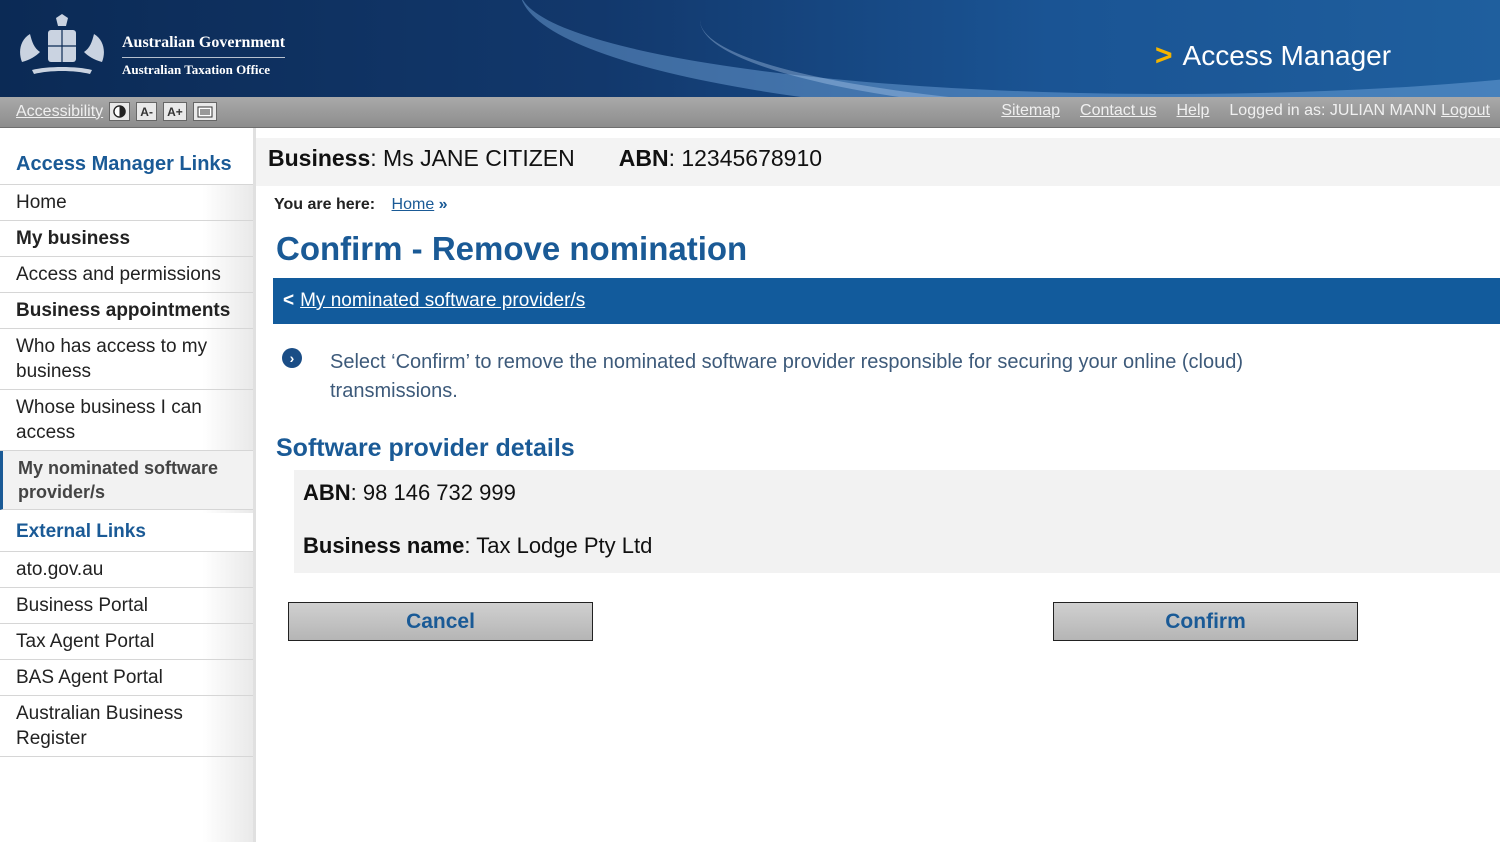 The image size is (1500, 842). Describe the element at coordinates (204, 67) in the screenshot. I see `agency-name: Australian Taxation Office` at that location.